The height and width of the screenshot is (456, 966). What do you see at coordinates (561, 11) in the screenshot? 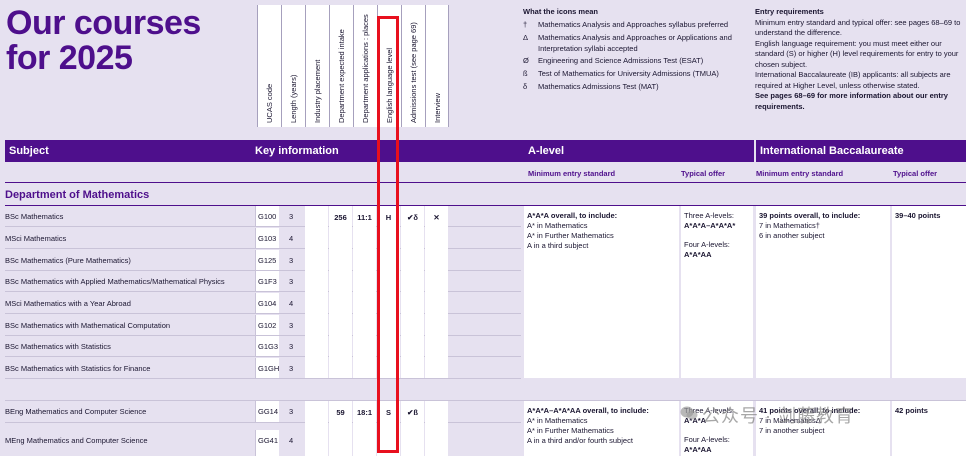
I see `legend-title: What the icons mean` at bounding box center [561, 11].